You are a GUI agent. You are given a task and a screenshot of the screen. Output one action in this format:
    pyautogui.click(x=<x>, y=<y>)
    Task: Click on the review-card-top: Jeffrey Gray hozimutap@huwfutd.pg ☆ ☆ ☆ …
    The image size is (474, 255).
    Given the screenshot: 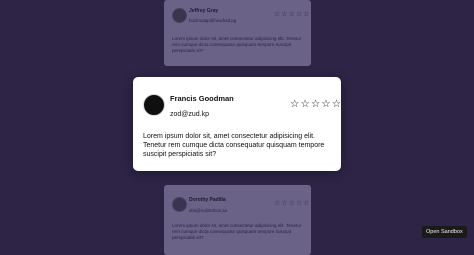 What is the action you would take?
    pyautogui.click(x=237, y=33)
    